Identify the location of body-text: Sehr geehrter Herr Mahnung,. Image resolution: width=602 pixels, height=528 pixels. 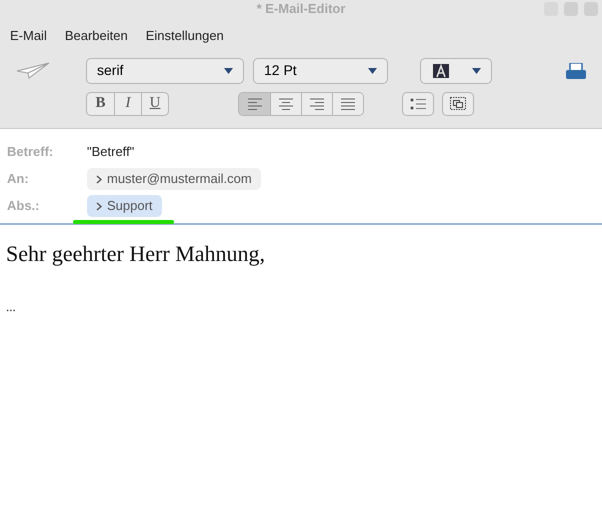
(136, 254).